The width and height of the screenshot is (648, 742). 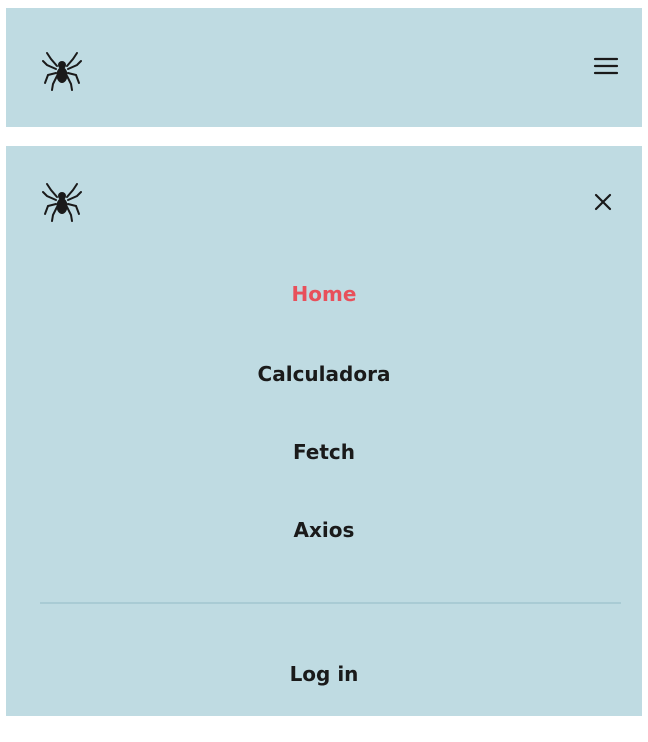 I want to click on nav-item-home: Home, so click(x=324, y=294).